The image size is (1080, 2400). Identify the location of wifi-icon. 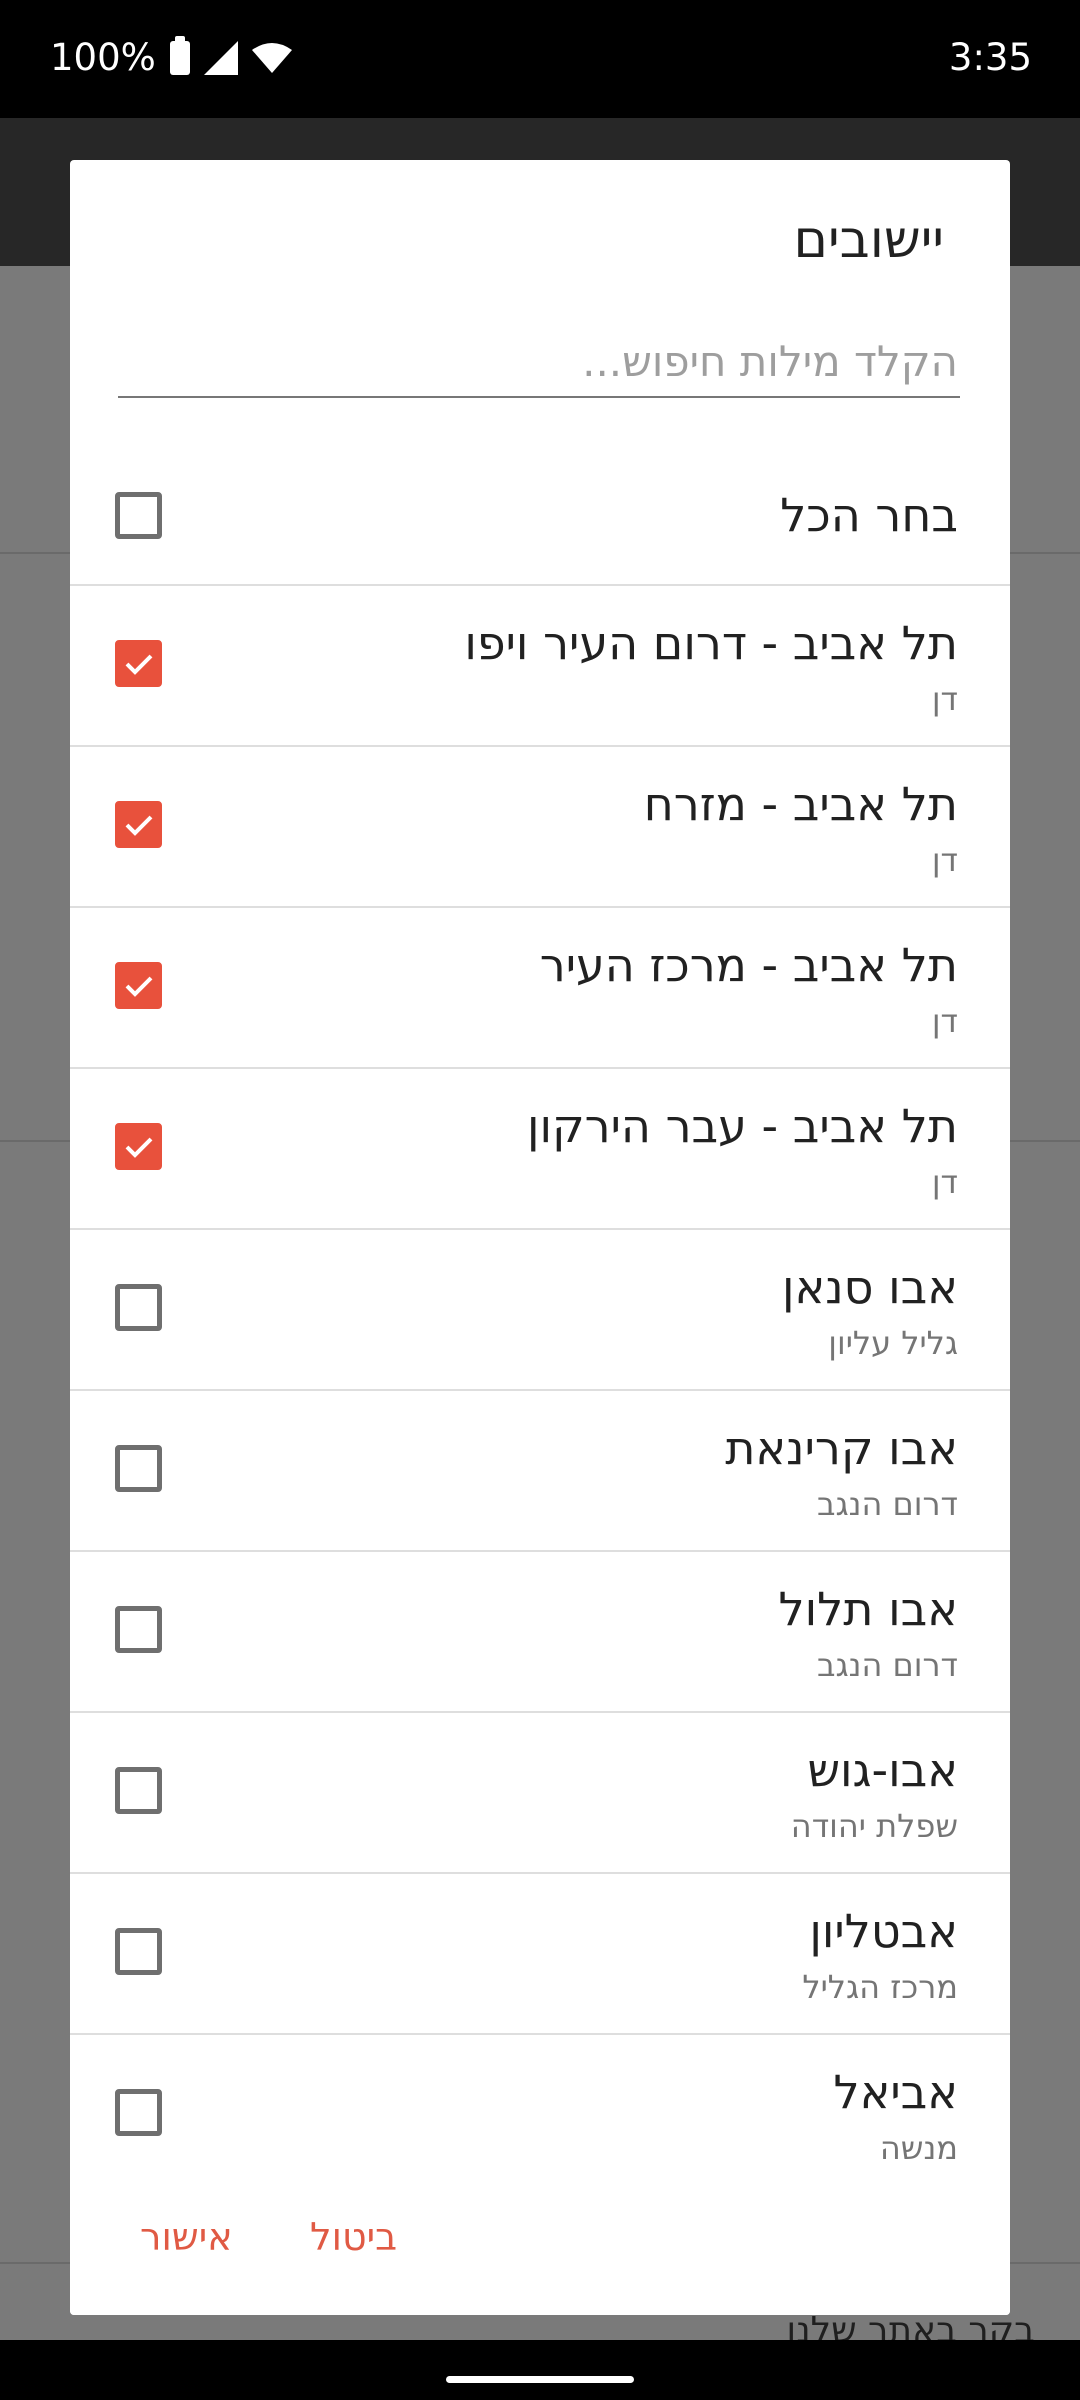
(271, 57).